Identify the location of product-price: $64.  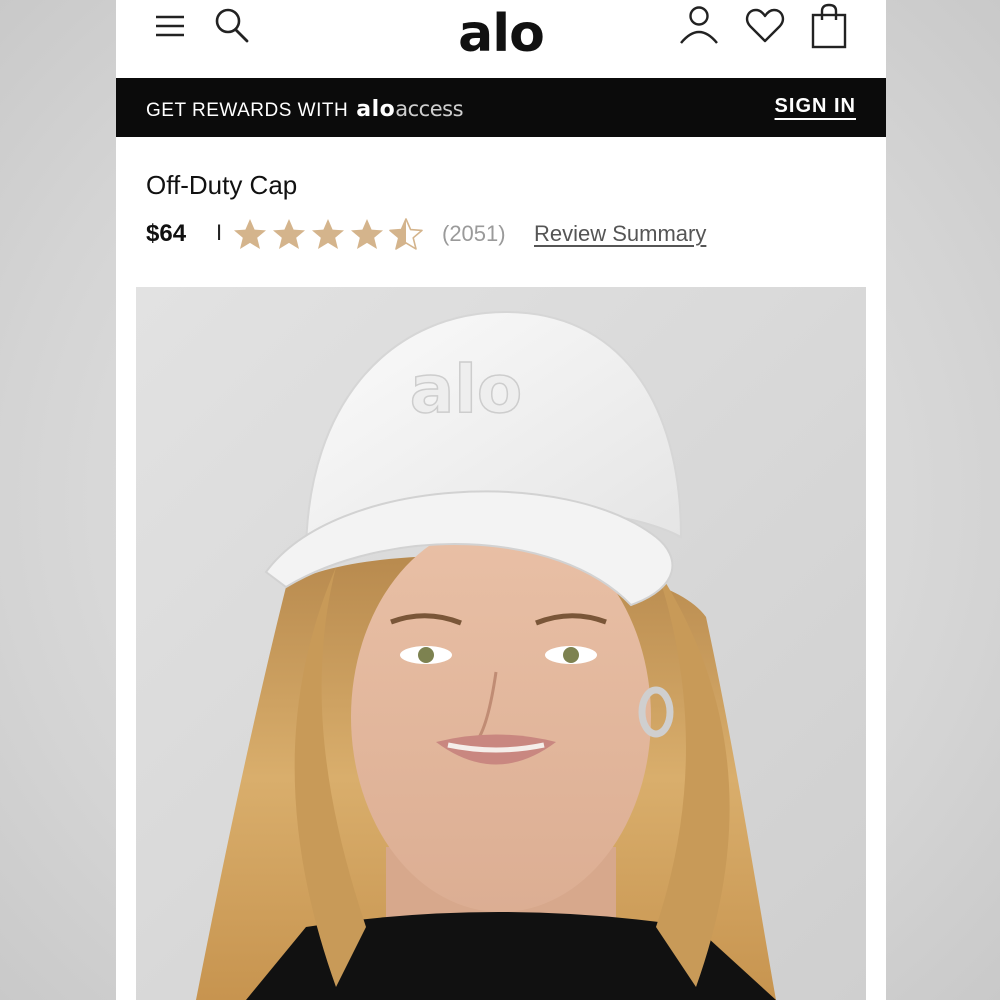
(166, 233).